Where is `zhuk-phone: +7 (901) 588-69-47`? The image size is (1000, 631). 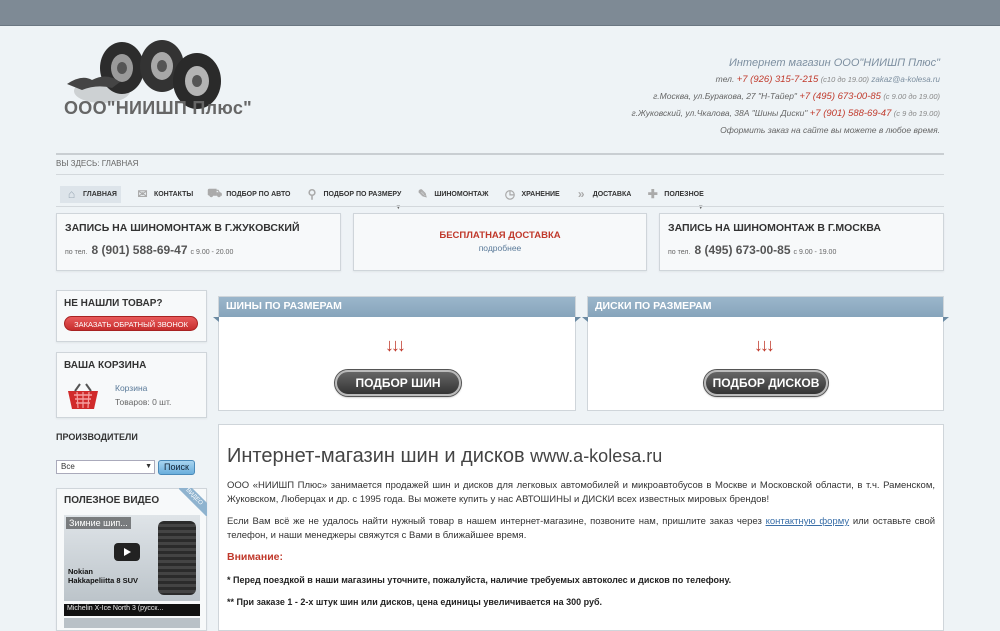 zhuk-phone: +7 (901) 588-69-47 is located at coordinates (851, 113).